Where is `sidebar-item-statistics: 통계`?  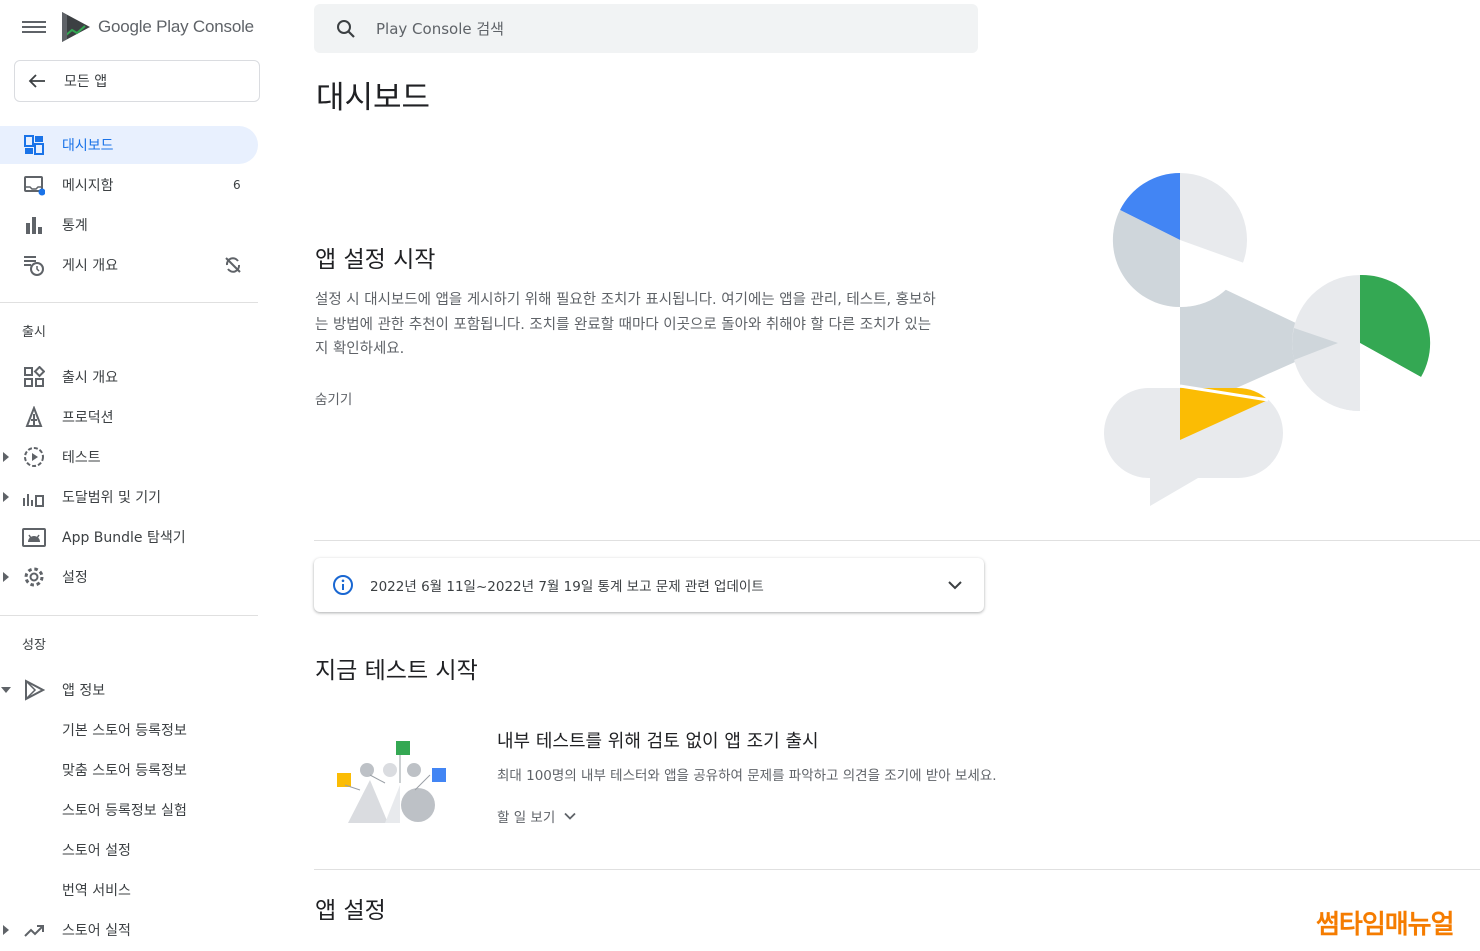 sidebar-item-statistics: 통계 is located at coordinates (129, 225).